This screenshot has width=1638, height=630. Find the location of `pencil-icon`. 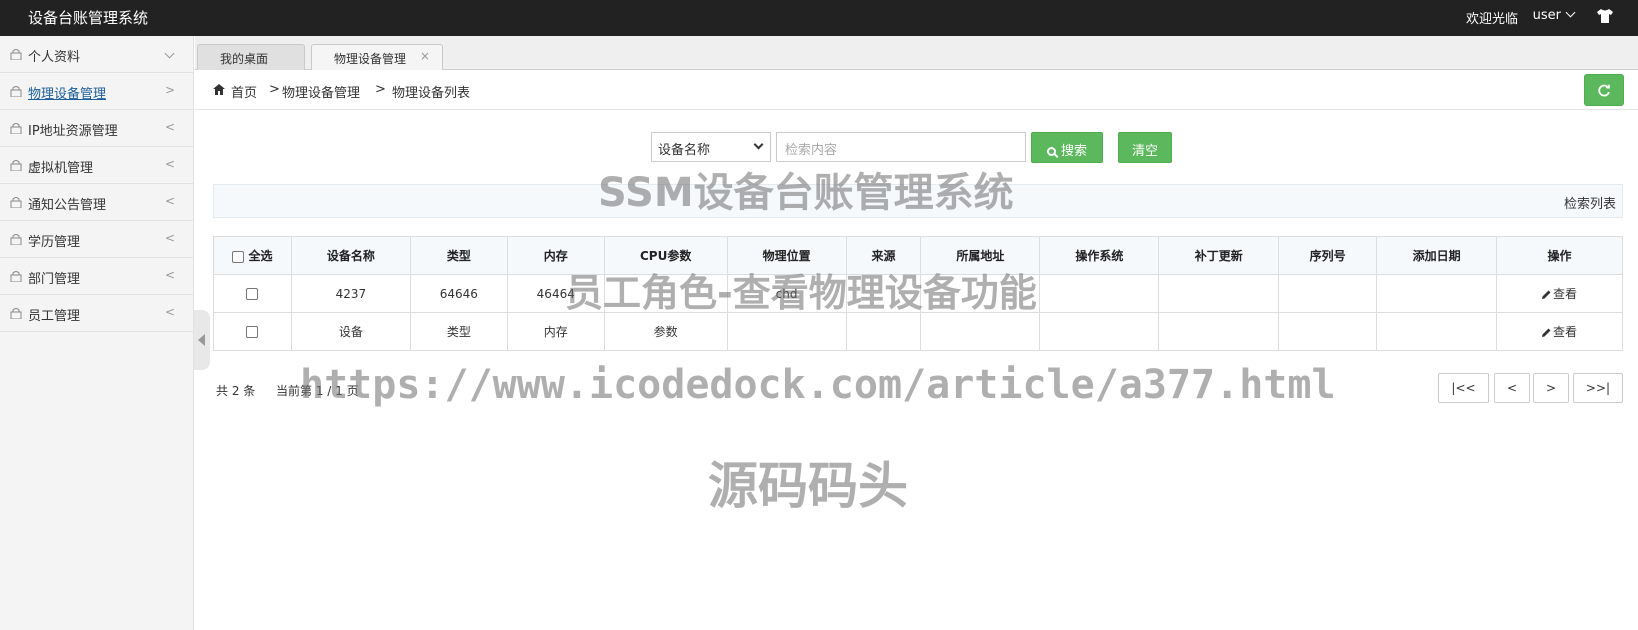

pencil-icon is located at coordinates (1546, 332).